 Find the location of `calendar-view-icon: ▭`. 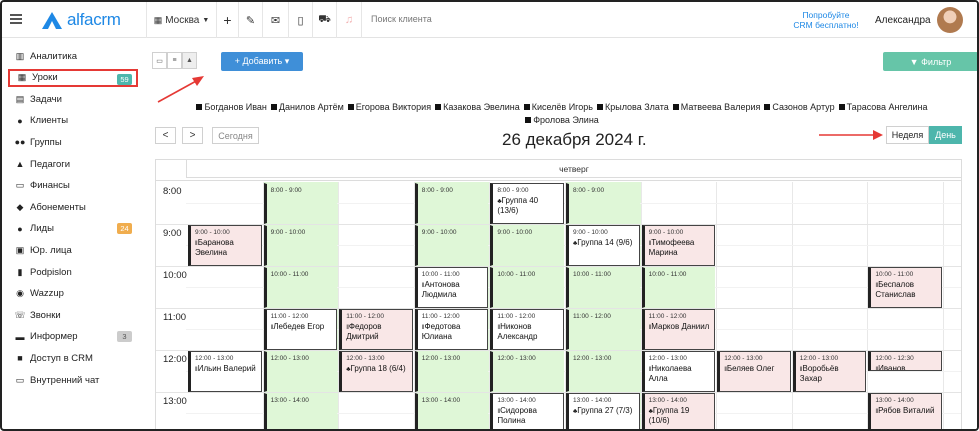

calendar-view-icon: ▭ is located at coordinates (159, 60).